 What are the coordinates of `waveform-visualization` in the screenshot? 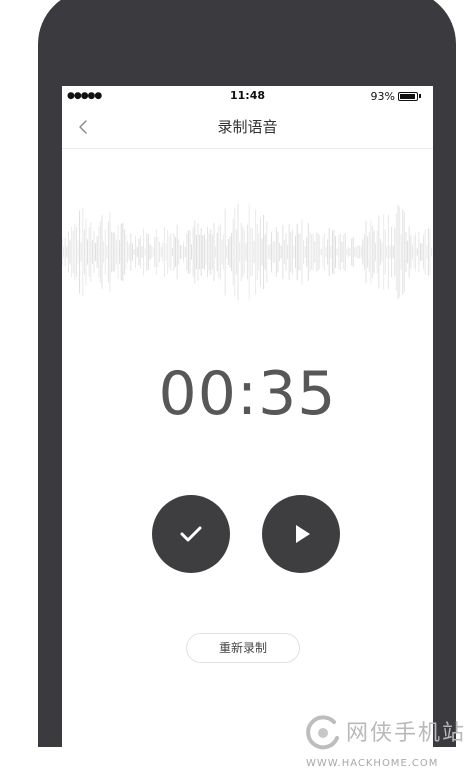 It's located at (247, 252).